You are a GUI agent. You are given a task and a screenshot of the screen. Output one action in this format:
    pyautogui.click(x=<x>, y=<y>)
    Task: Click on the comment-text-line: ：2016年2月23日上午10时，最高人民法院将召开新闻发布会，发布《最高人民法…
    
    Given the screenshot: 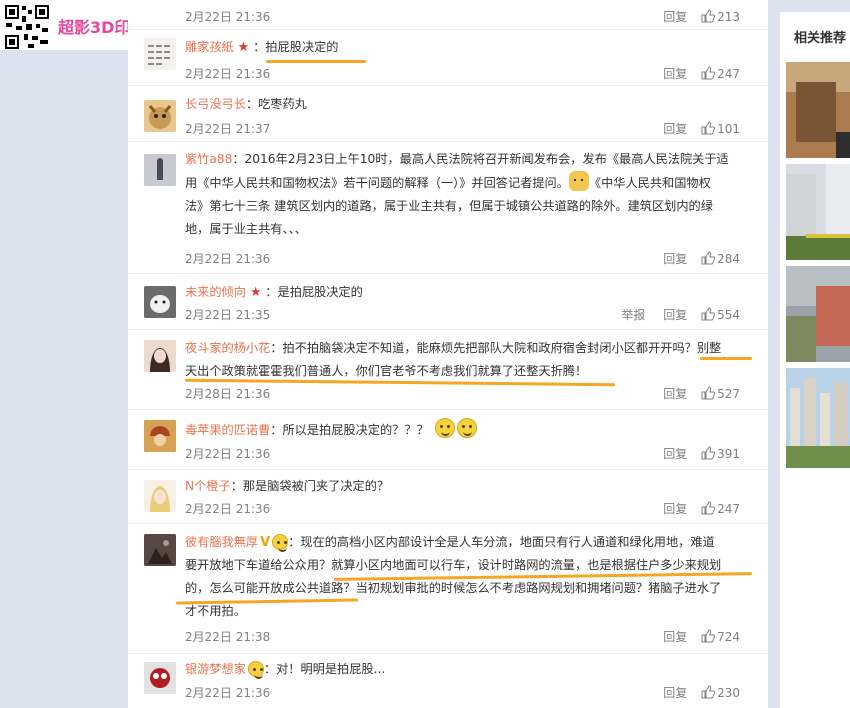 What is the action you would take?
    pyautogui.click(x=480, y=159)
    